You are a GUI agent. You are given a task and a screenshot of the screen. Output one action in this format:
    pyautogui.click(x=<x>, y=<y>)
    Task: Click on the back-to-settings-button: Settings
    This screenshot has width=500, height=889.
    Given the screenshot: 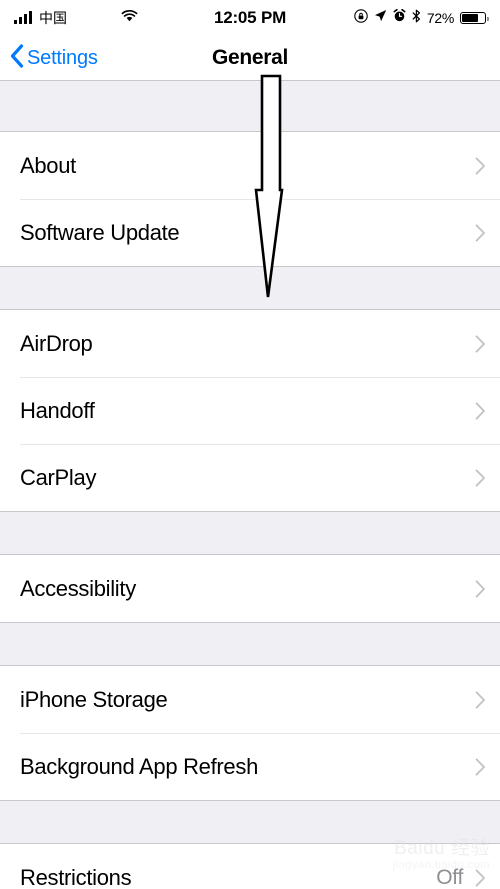 What is the action you would take?
    pyautogui.click(x=49, y=58)
    